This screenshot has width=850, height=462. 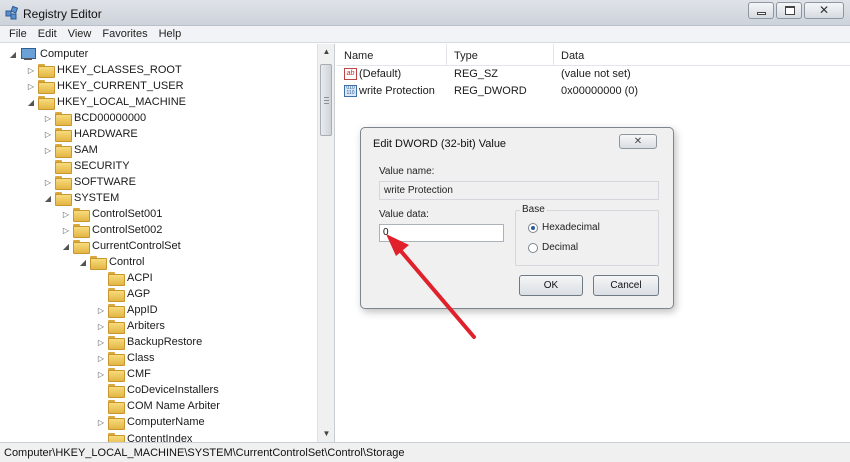 What do you see at coordinates (326, 434) in the screenshot?
I see `scroll-down-icon: ▼` at bounding box center [326, 434].